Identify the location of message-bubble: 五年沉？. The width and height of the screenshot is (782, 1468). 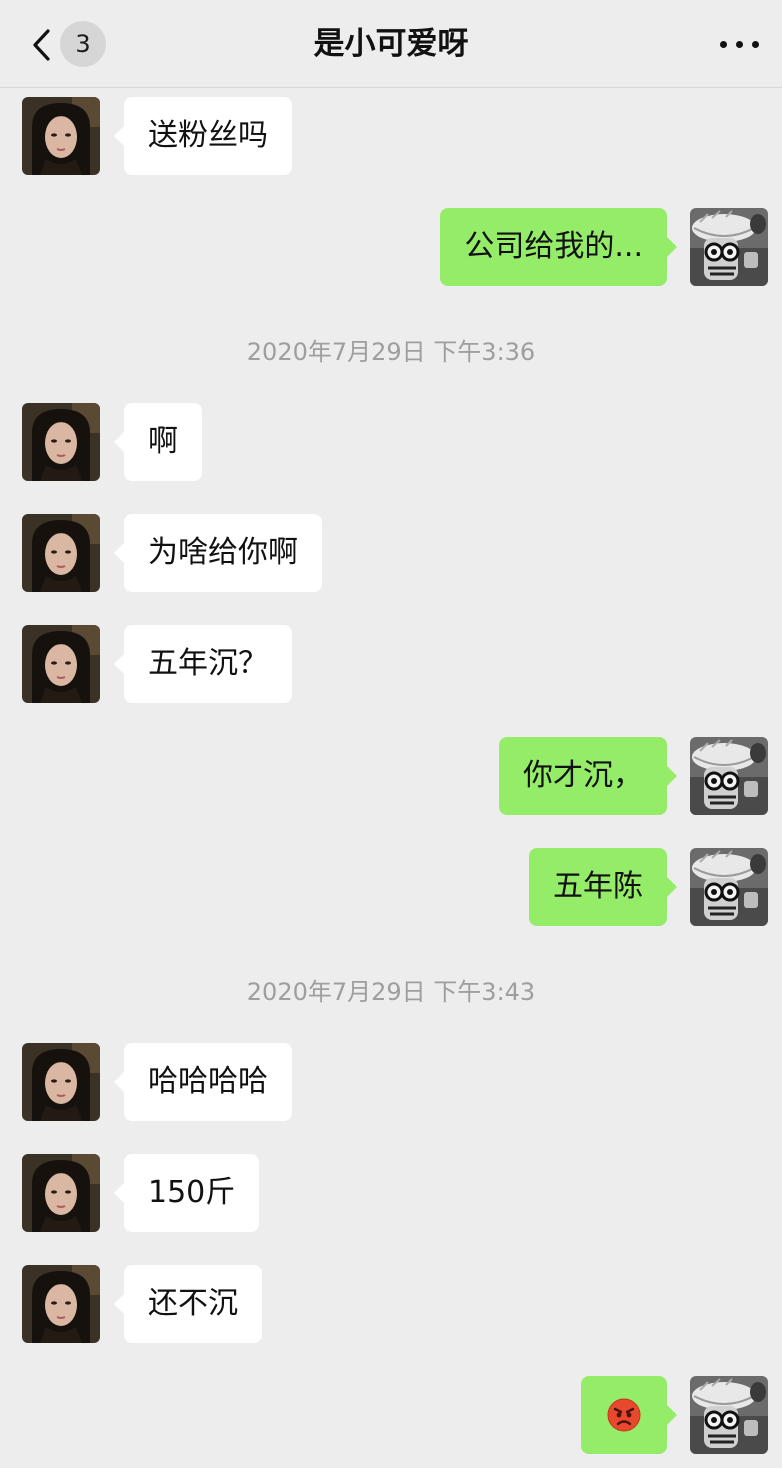
(203, 664).